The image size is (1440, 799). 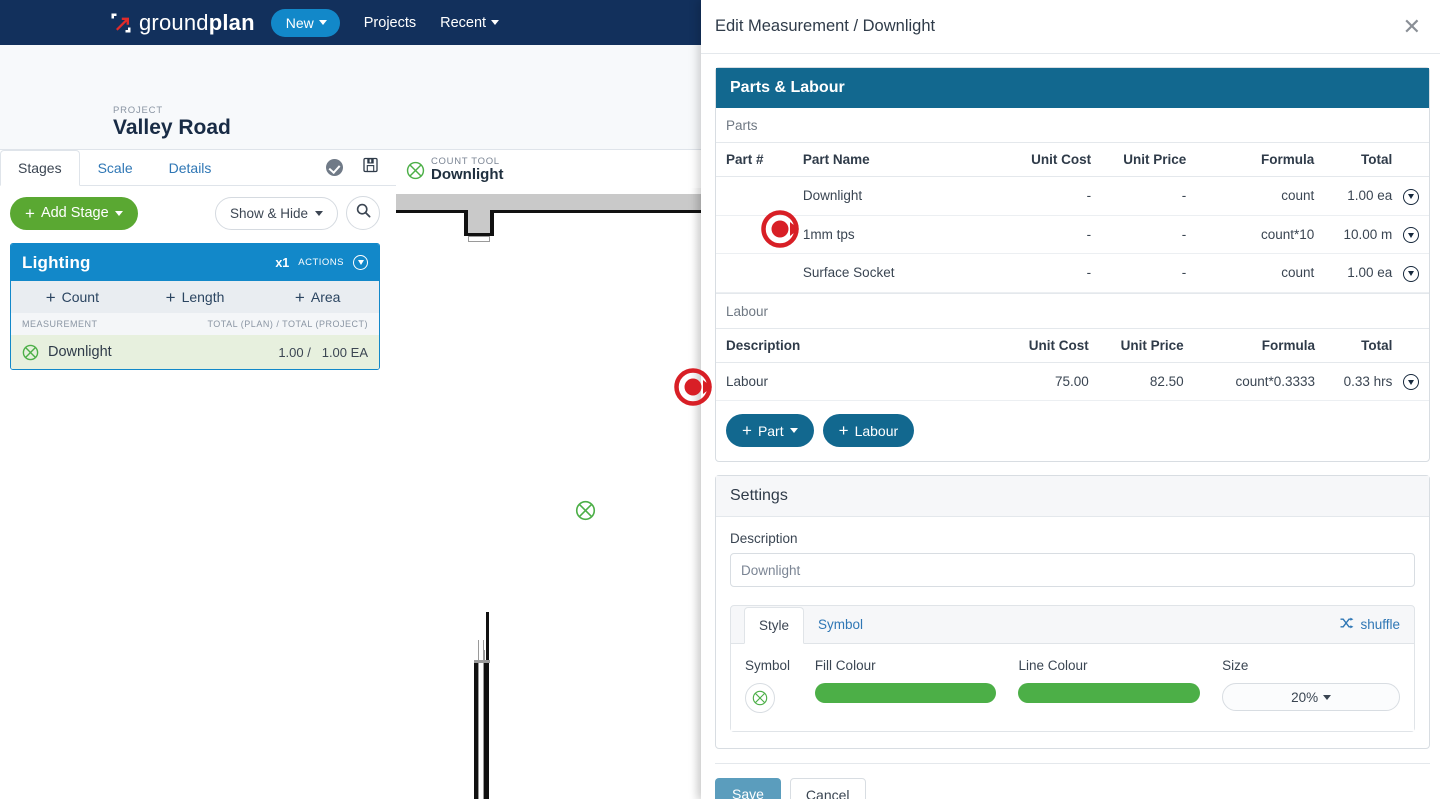 I want to click on tab-style: Style, so click(x=774, y=625).